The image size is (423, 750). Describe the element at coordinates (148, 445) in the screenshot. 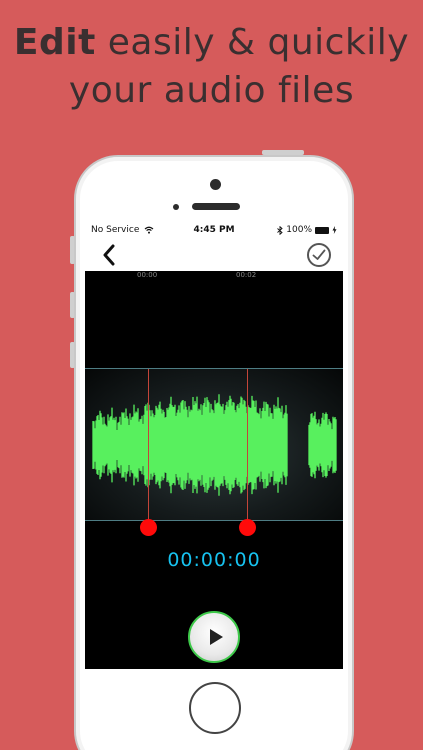

I see `start-marker-line` at that location.